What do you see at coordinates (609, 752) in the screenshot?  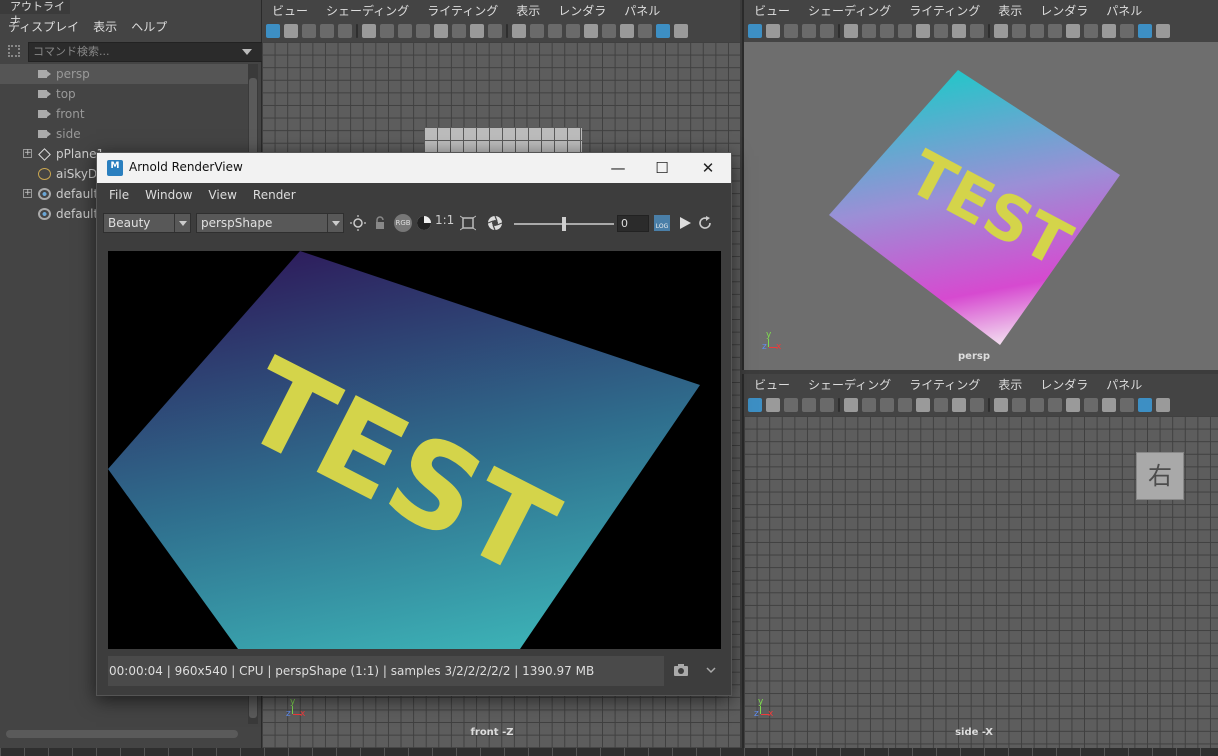 I see `time-slider` at bounding box center [609, 752].